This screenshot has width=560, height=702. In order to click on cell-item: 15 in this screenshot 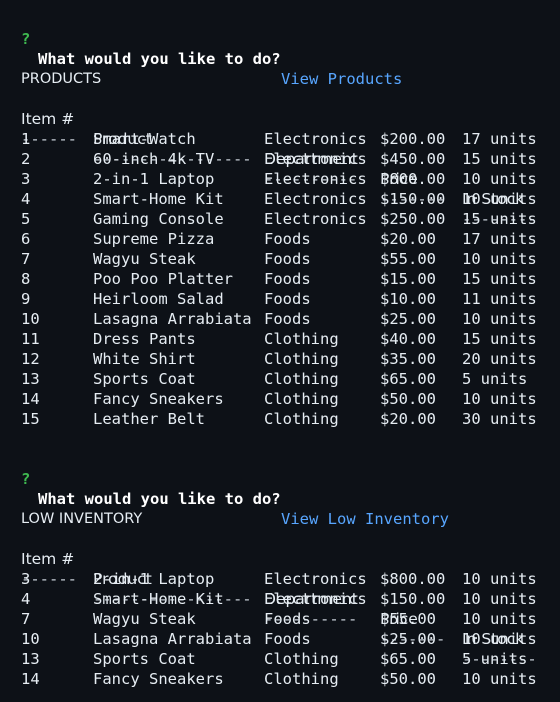, I will do `click(30, 419)`.